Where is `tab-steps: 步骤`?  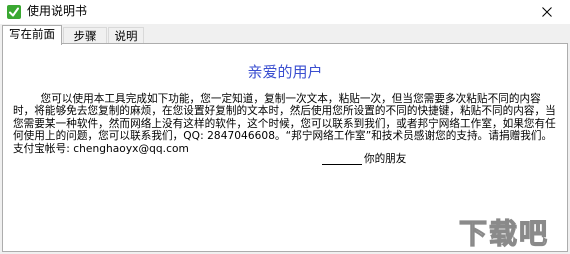 tab-steps: 步骤 is located at coordinates (85, 35).